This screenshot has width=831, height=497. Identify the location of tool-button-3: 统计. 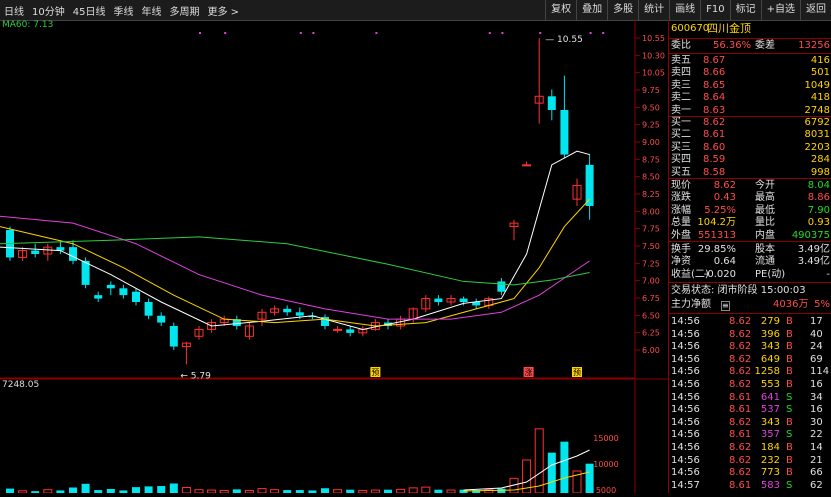
(653, 10).